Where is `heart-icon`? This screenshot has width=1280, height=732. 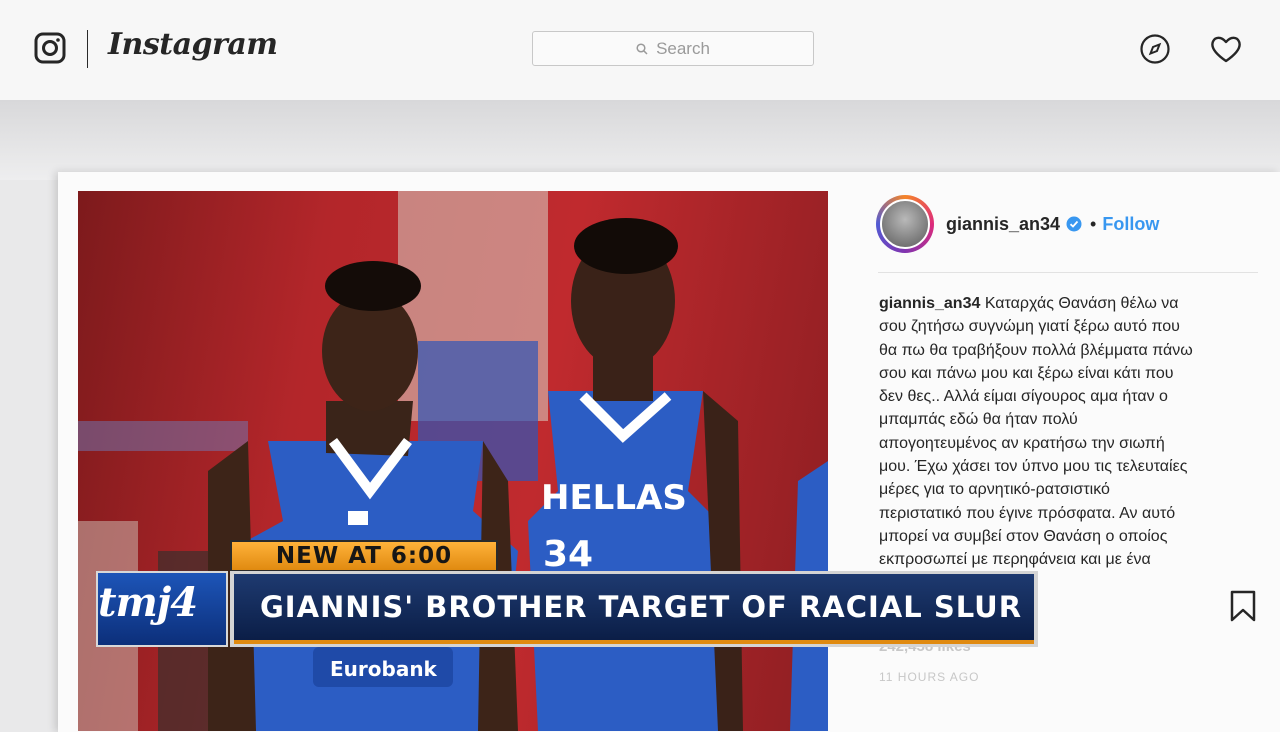 heart-icon is located at coordinates (1226, 49).